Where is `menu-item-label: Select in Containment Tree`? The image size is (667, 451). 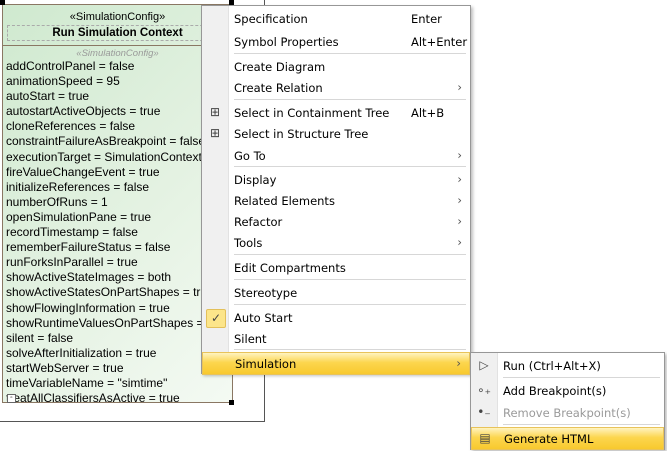 menu-item-label: Select in Containment Tree is located at coordinates (312, 113).